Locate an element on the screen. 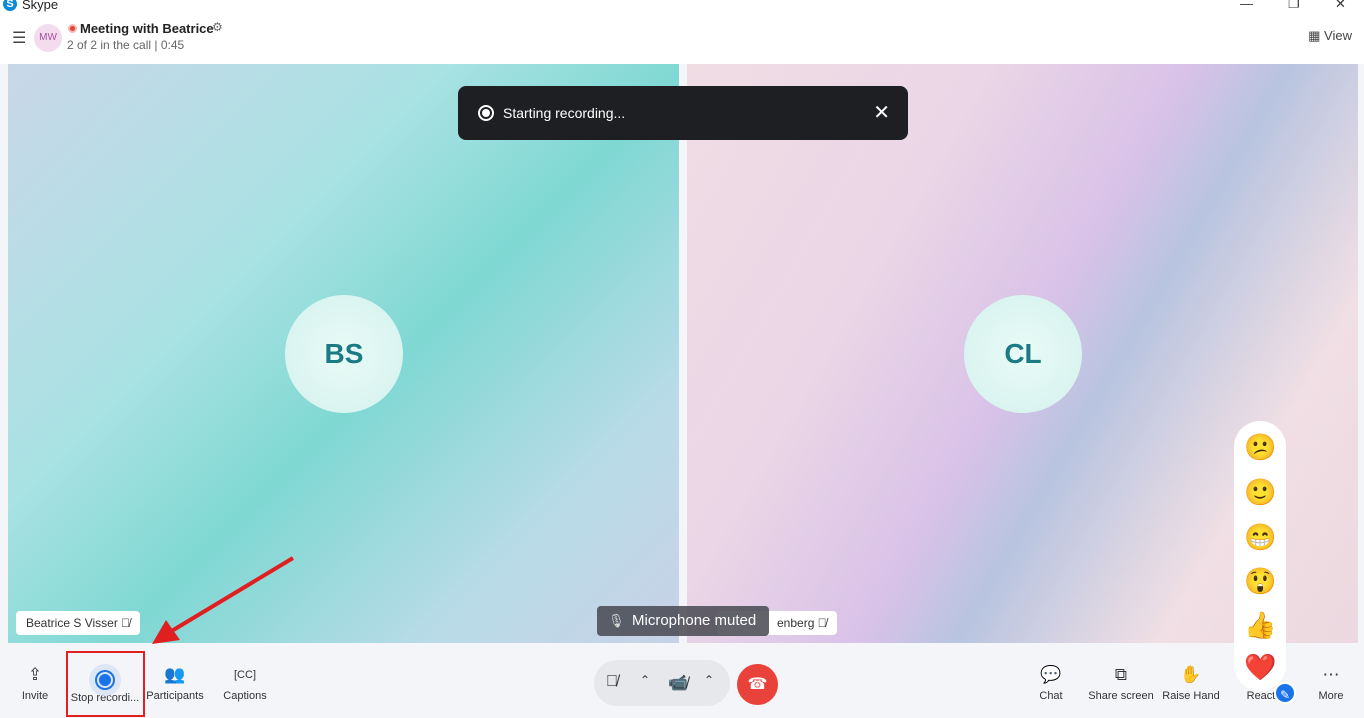  participant-name: Beatrice S Visser is located at coordinates (72, 623).